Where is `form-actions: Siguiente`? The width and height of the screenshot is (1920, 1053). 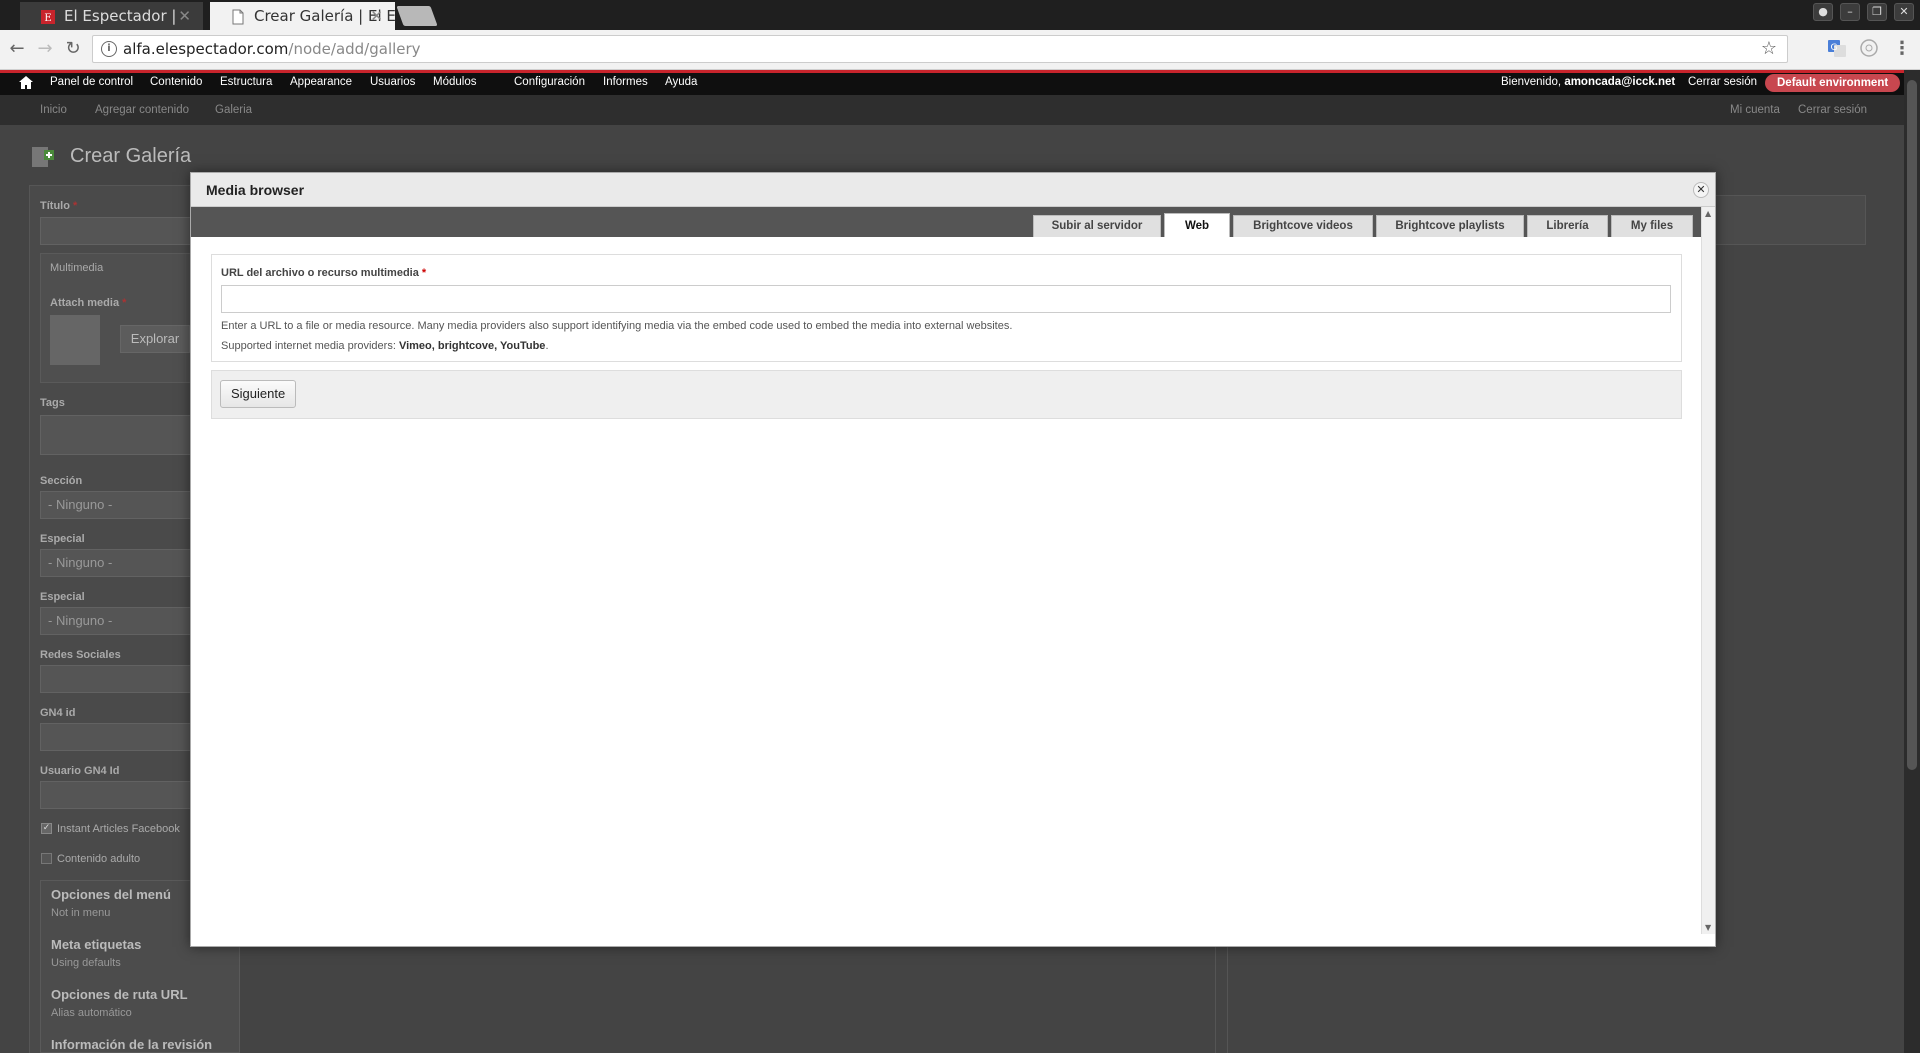
form-actions: Siguiente is located at coordinates (946, 394).